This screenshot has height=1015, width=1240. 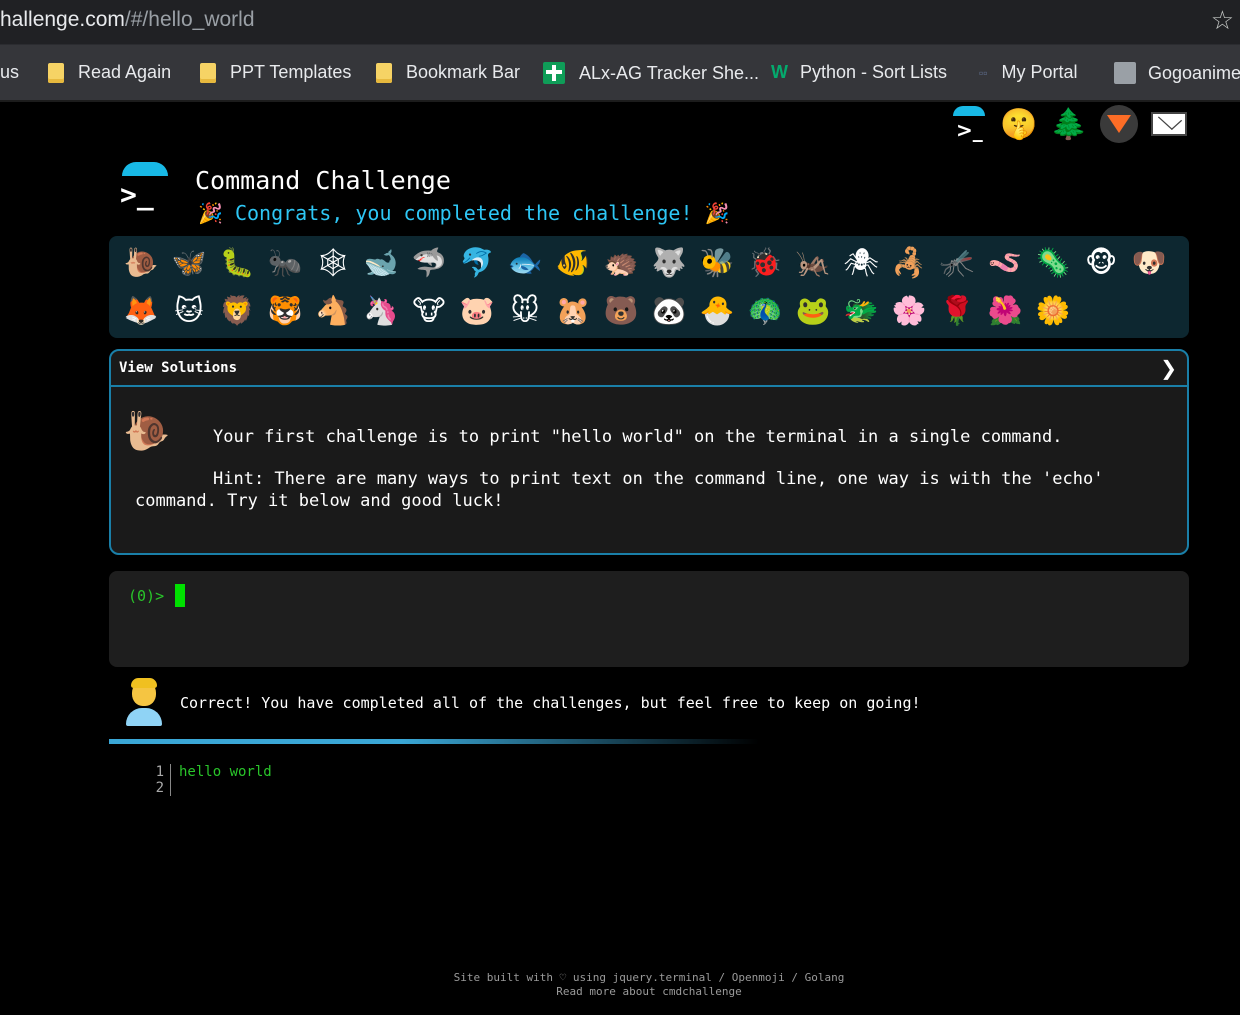 What do you see at coordinates (1119, 124) in the screenshot?
I see `gitlab-icon` at bounding box center [1119, 124].